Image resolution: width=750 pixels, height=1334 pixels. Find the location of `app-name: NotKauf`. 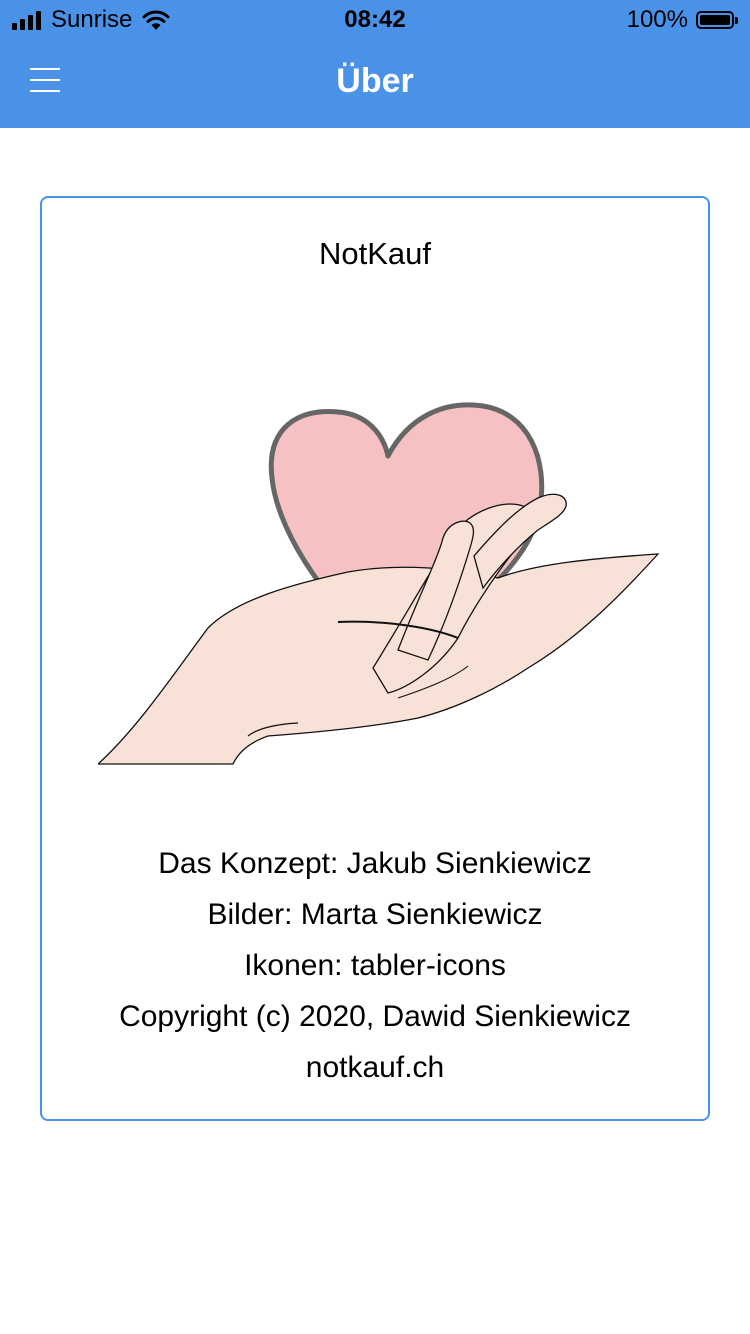

app-name: NotKauf is located at coordinates (374, 253).